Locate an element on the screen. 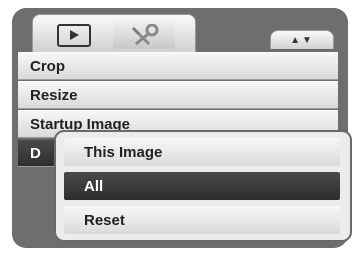  submenu-item-label: This Image is located at coordinates (123, 152).